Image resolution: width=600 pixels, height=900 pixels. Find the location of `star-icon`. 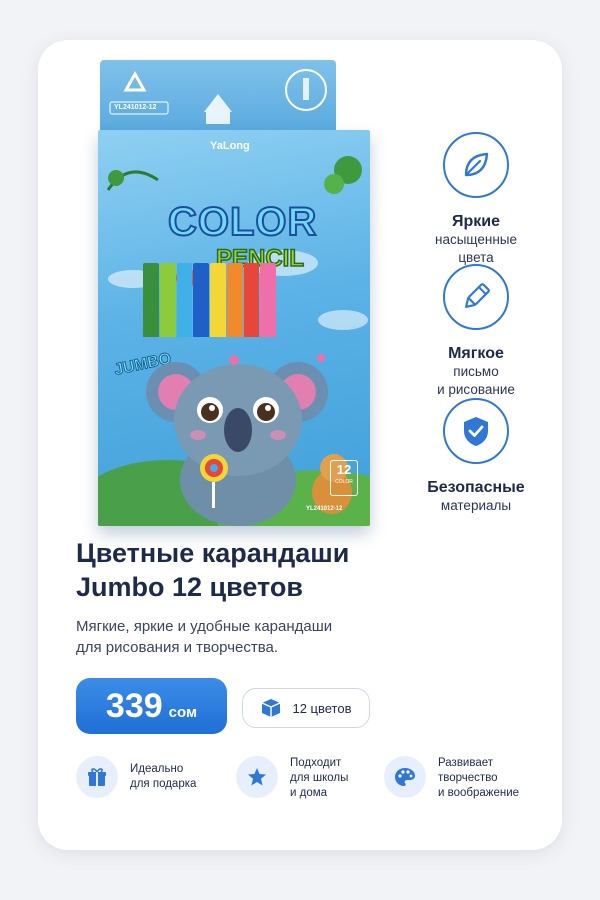

star-icon is located at coordinates (257, 777).